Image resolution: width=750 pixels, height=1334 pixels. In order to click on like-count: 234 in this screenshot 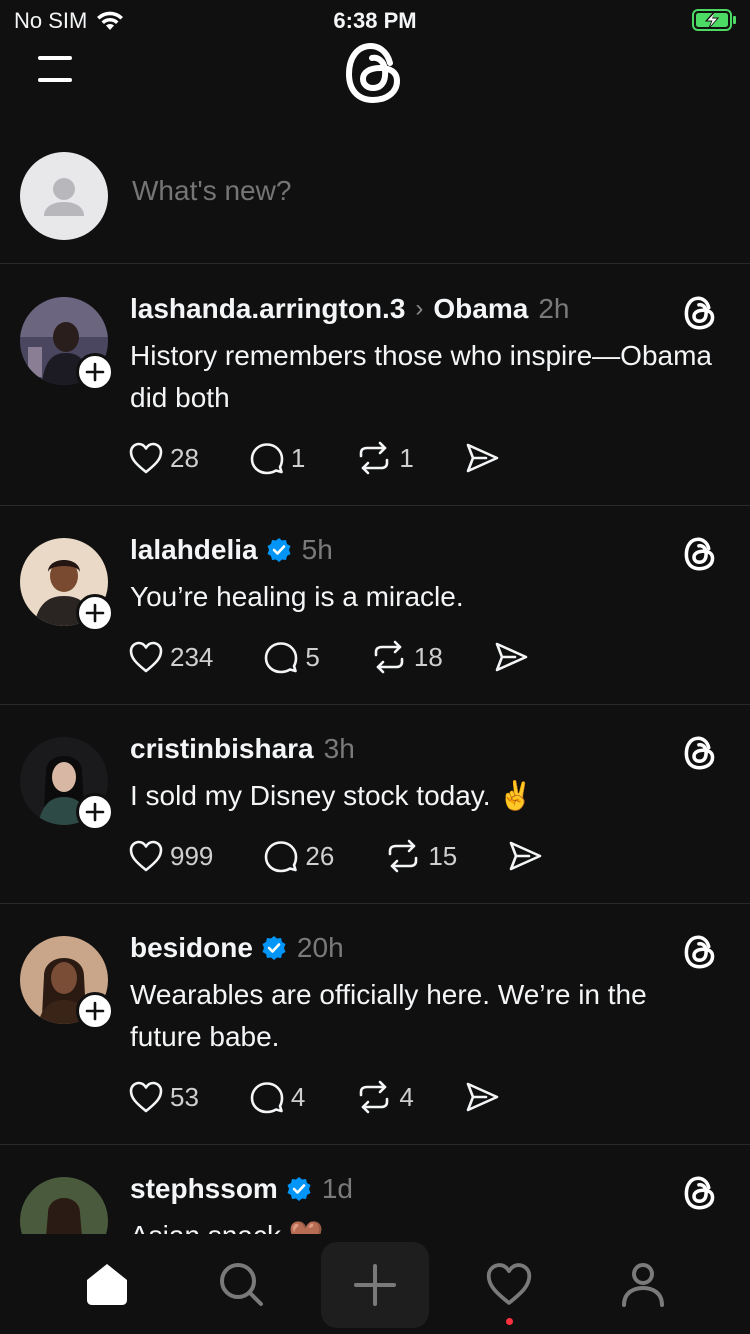, I will do `click(192, 656)`.